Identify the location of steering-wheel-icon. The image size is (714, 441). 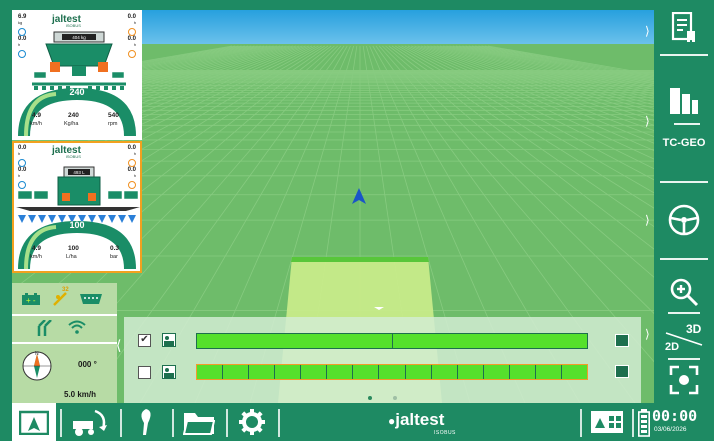
(684, 220).